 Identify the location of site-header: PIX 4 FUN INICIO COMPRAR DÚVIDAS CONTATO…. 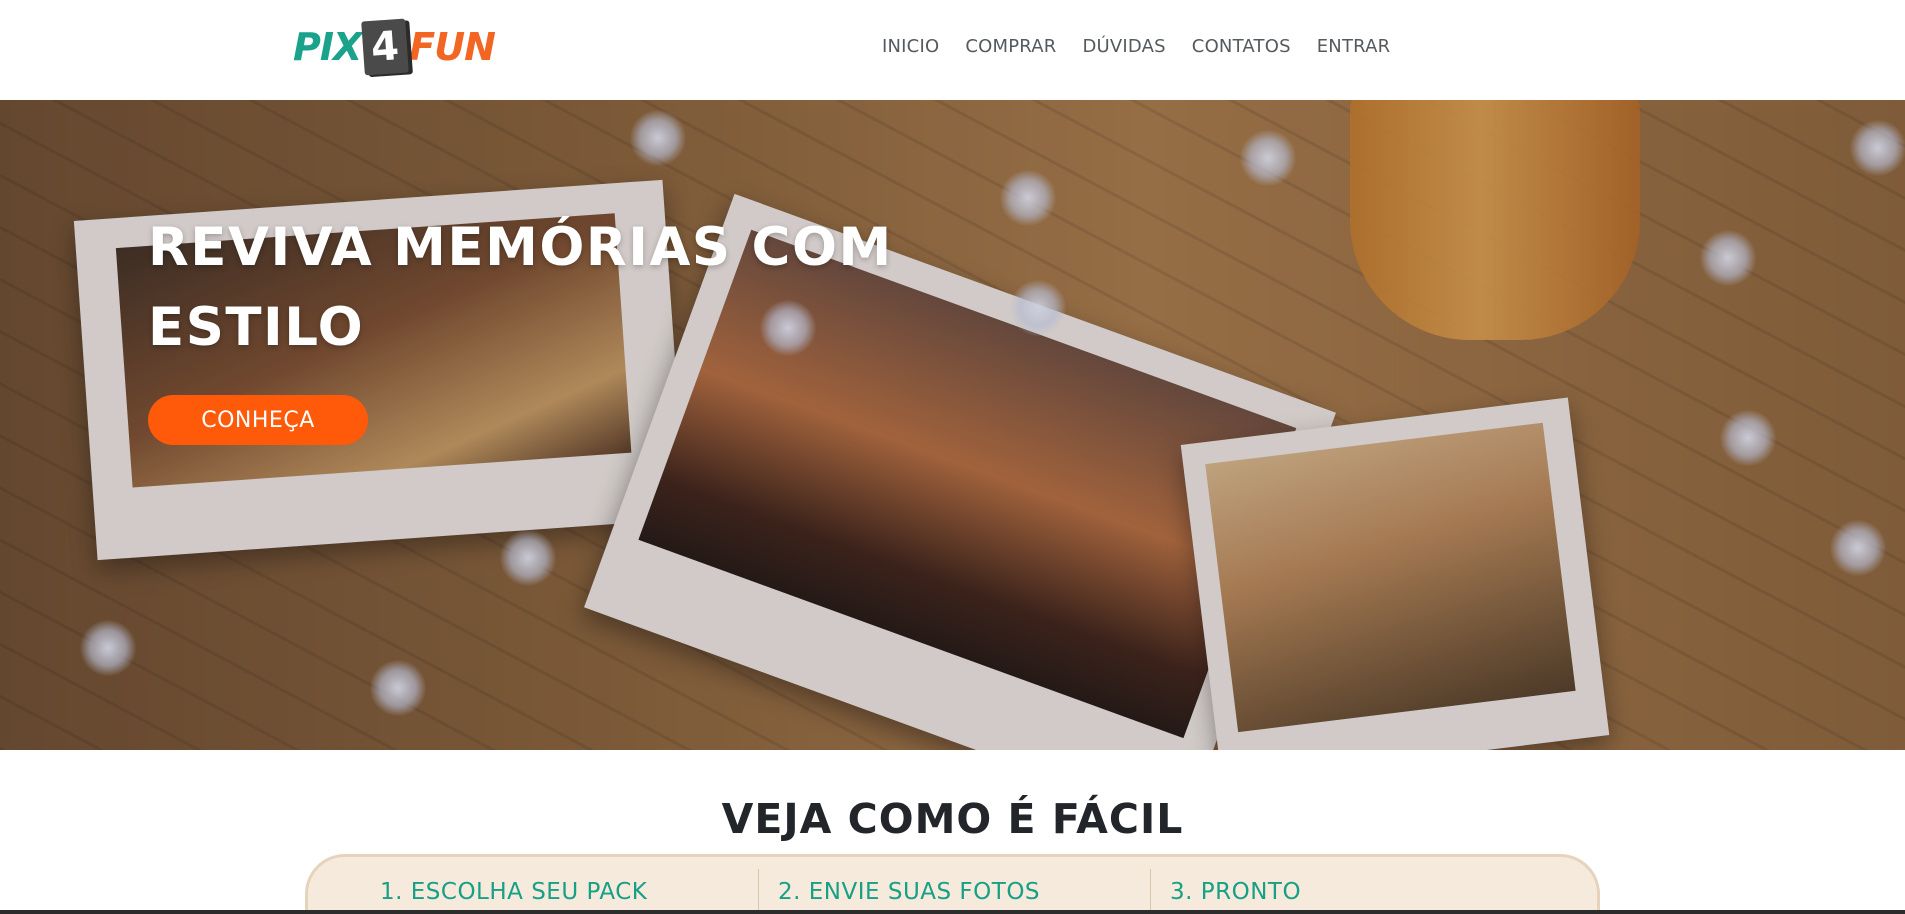
(952, 50).